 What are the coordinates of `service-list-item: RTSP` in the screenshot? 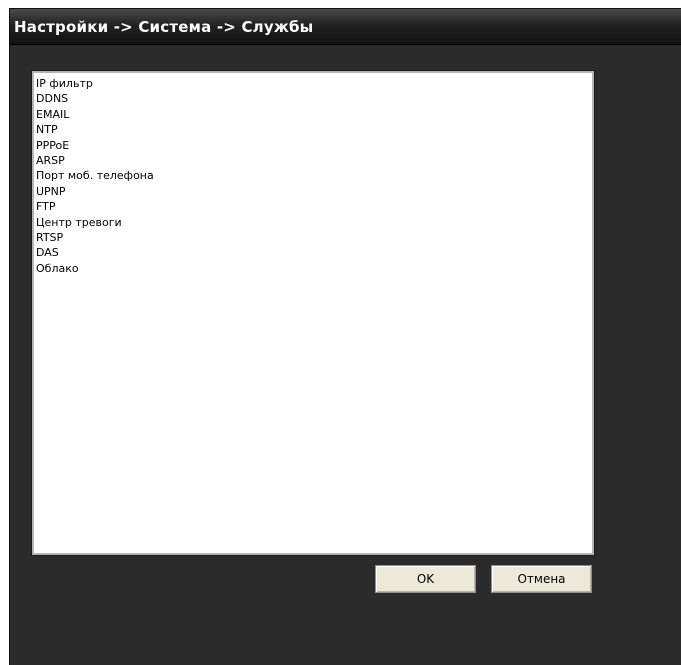 It's located at (314, 237).